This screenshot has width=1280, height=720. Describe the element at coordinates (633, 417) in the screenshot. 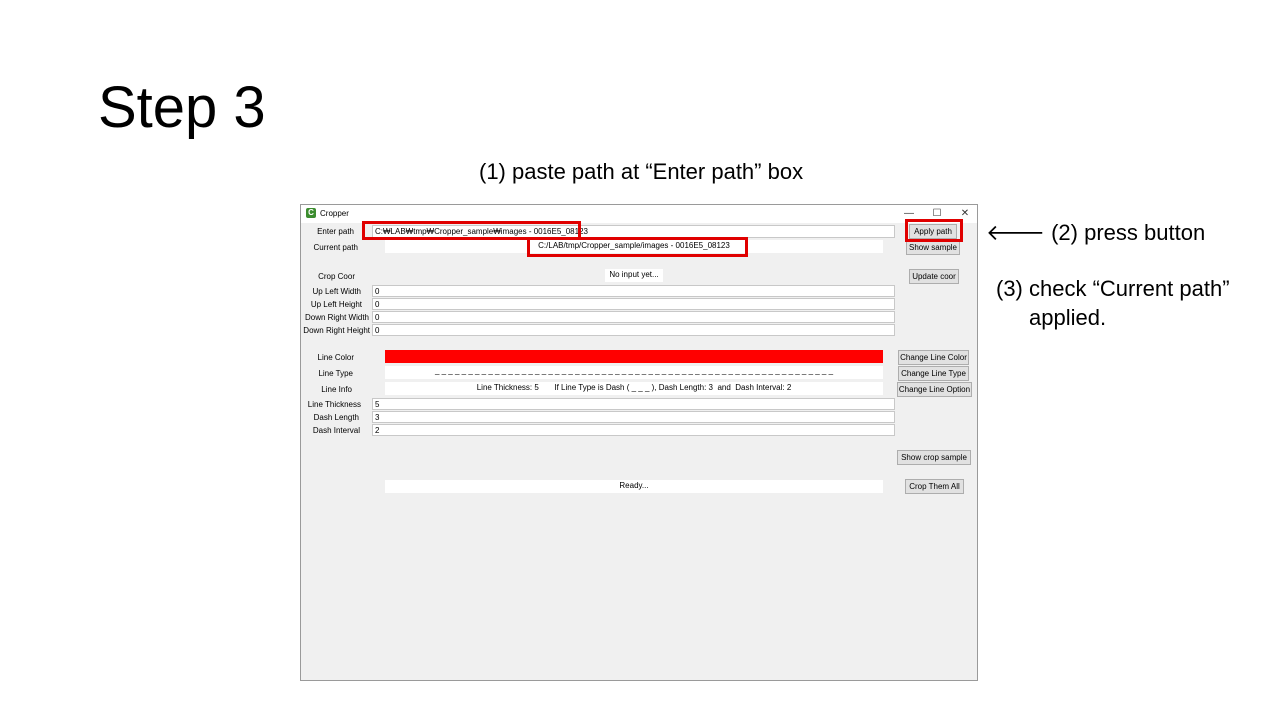

I see `dash-length-input: 3` at that location.